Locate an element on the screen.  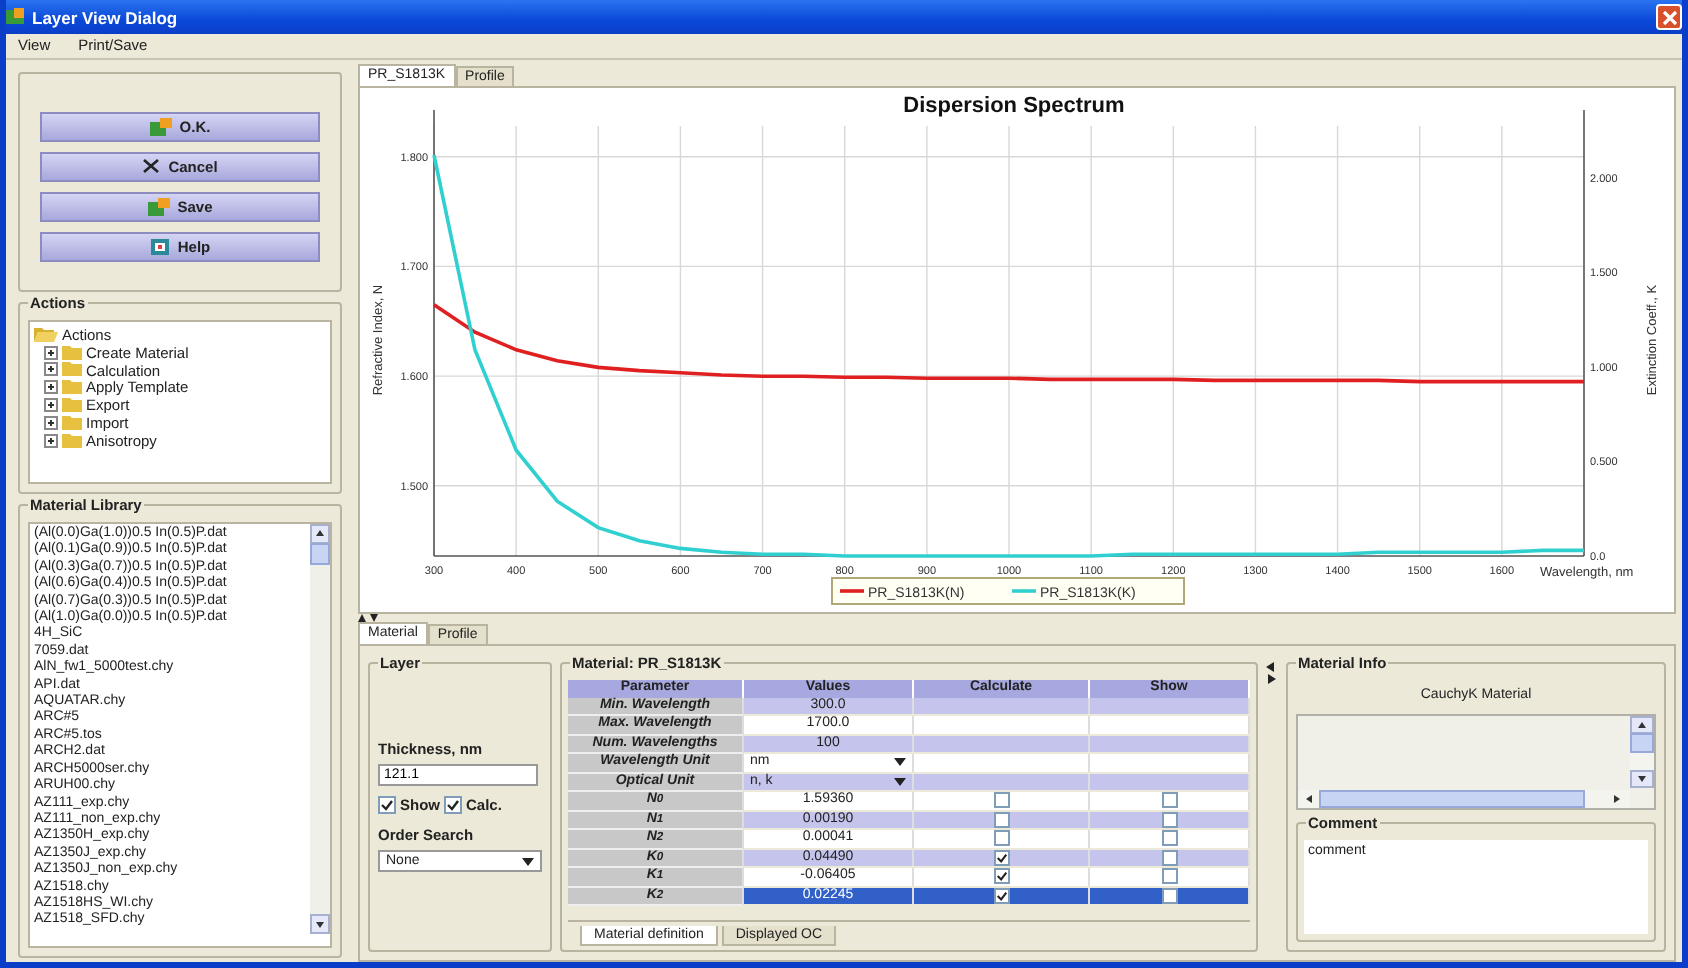
close-icon is located at coordinates (1669, 17).